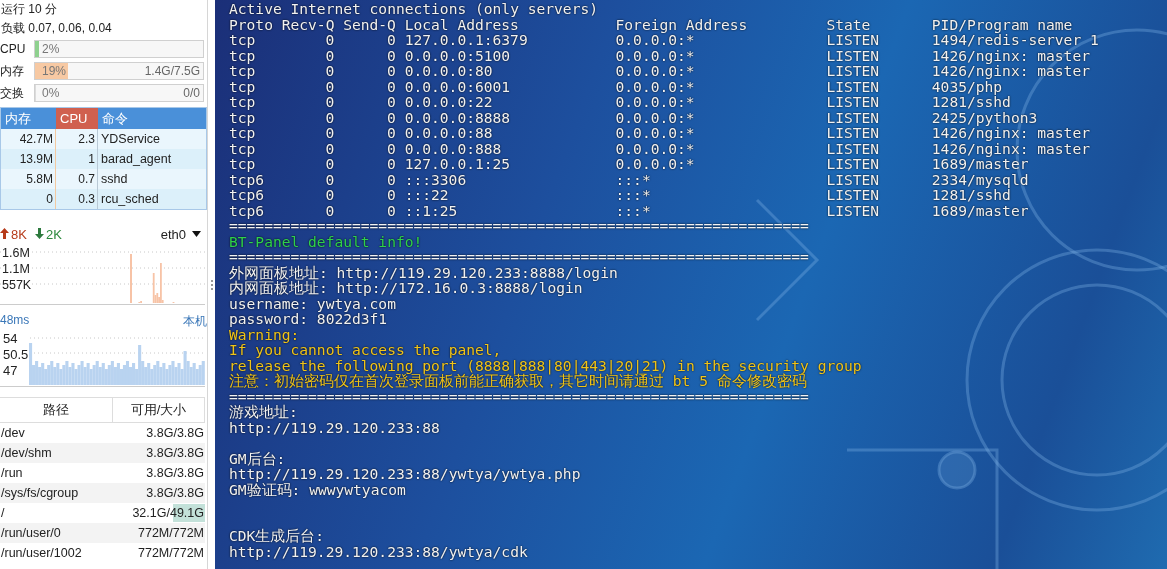  What do you see at coordinates (51, 93) in the screenshot?
I see `meter-reading: 0%` at bounding box center [51, 93].